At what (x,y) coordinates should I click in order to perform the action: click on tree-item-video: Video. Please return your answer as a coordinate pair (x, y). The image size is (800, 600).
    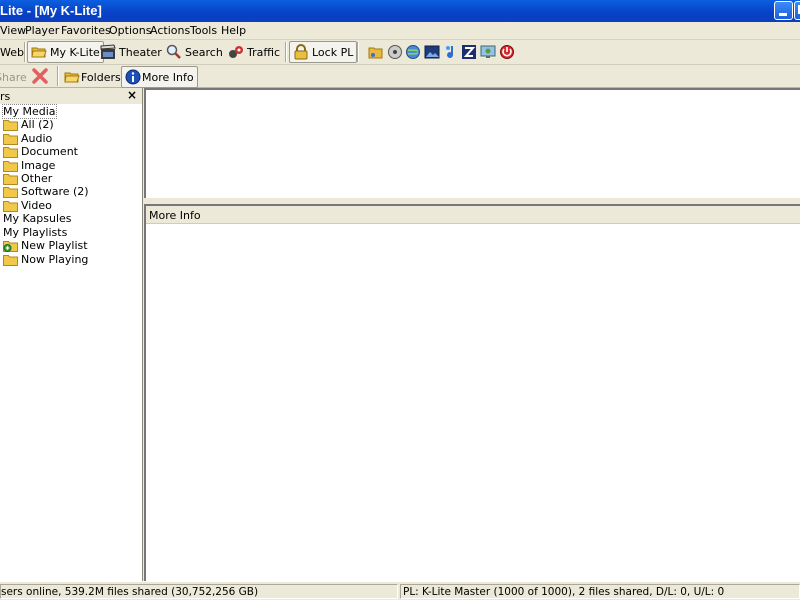
    Looking at the image, I should click on (27, 205).